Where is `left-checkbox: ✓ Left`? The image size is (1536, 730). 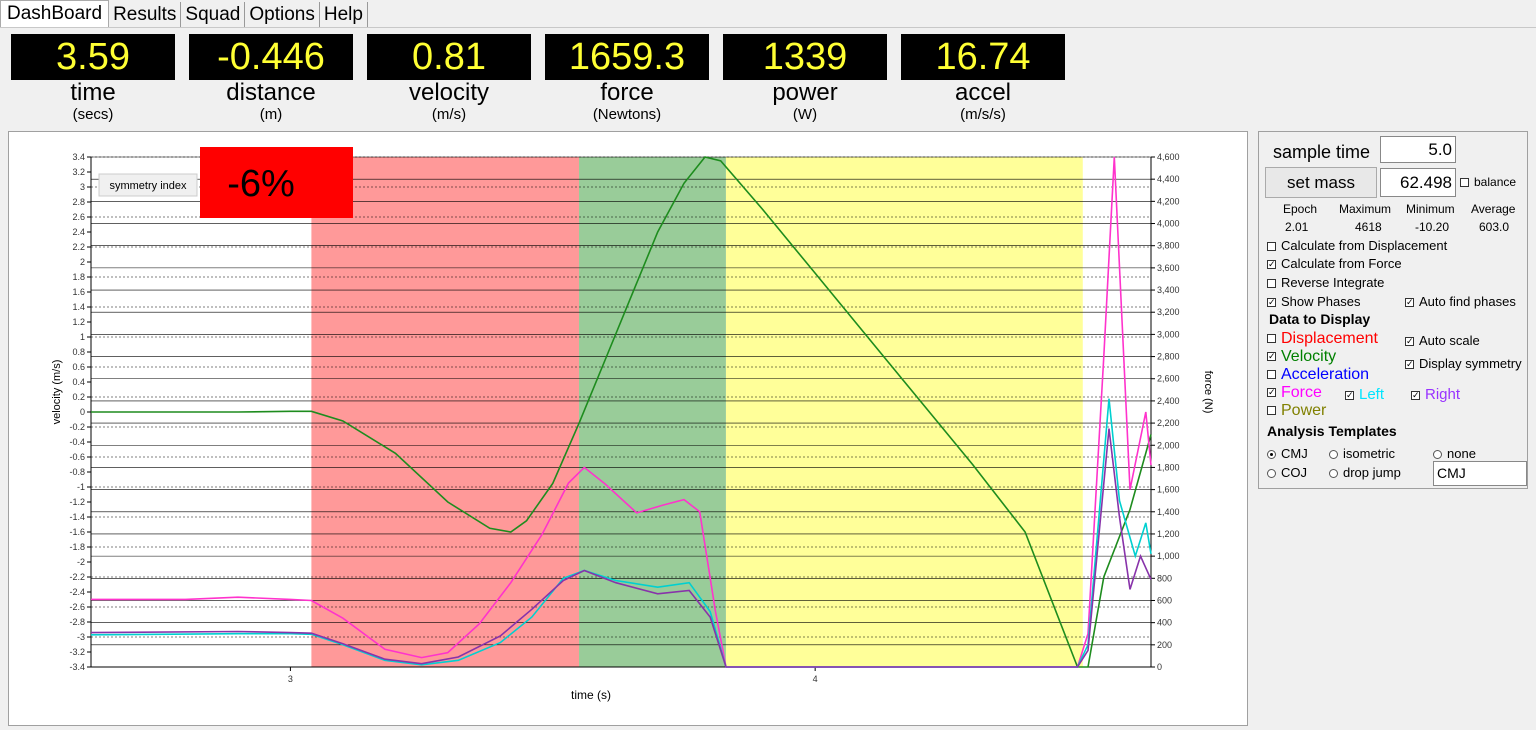 left-checkbox: ✓ Left is located at coordinates (1364, 394).